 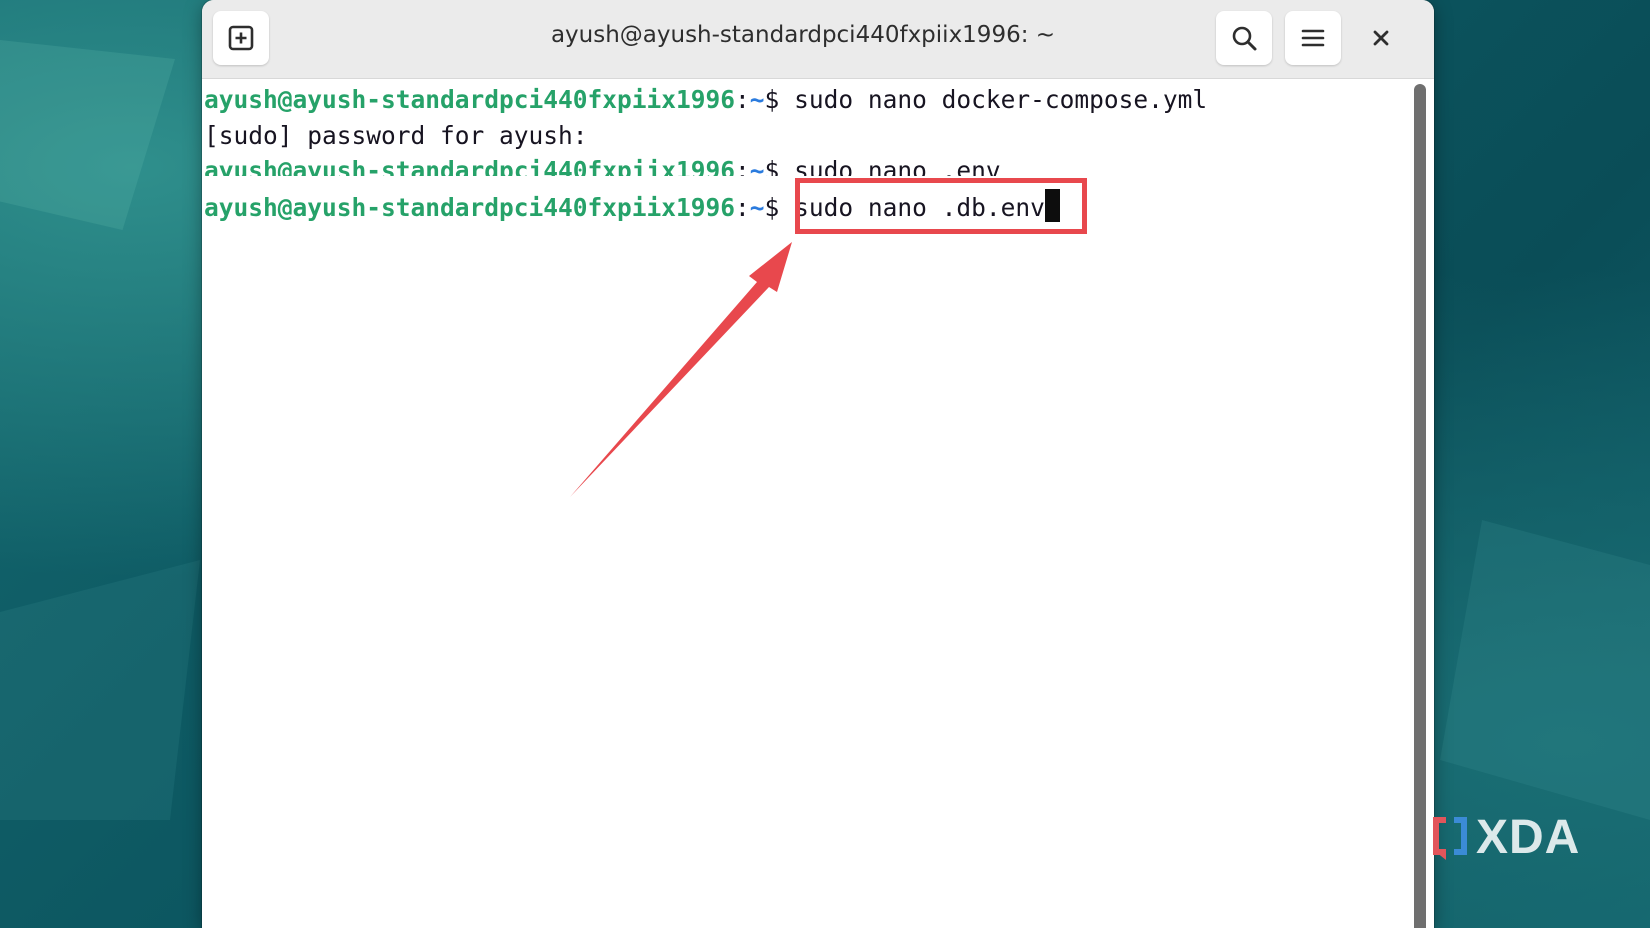 I want to click on window-title: ayush@ayush-standardpci440fxpiix1996: ~, so click(x=803, y=35).